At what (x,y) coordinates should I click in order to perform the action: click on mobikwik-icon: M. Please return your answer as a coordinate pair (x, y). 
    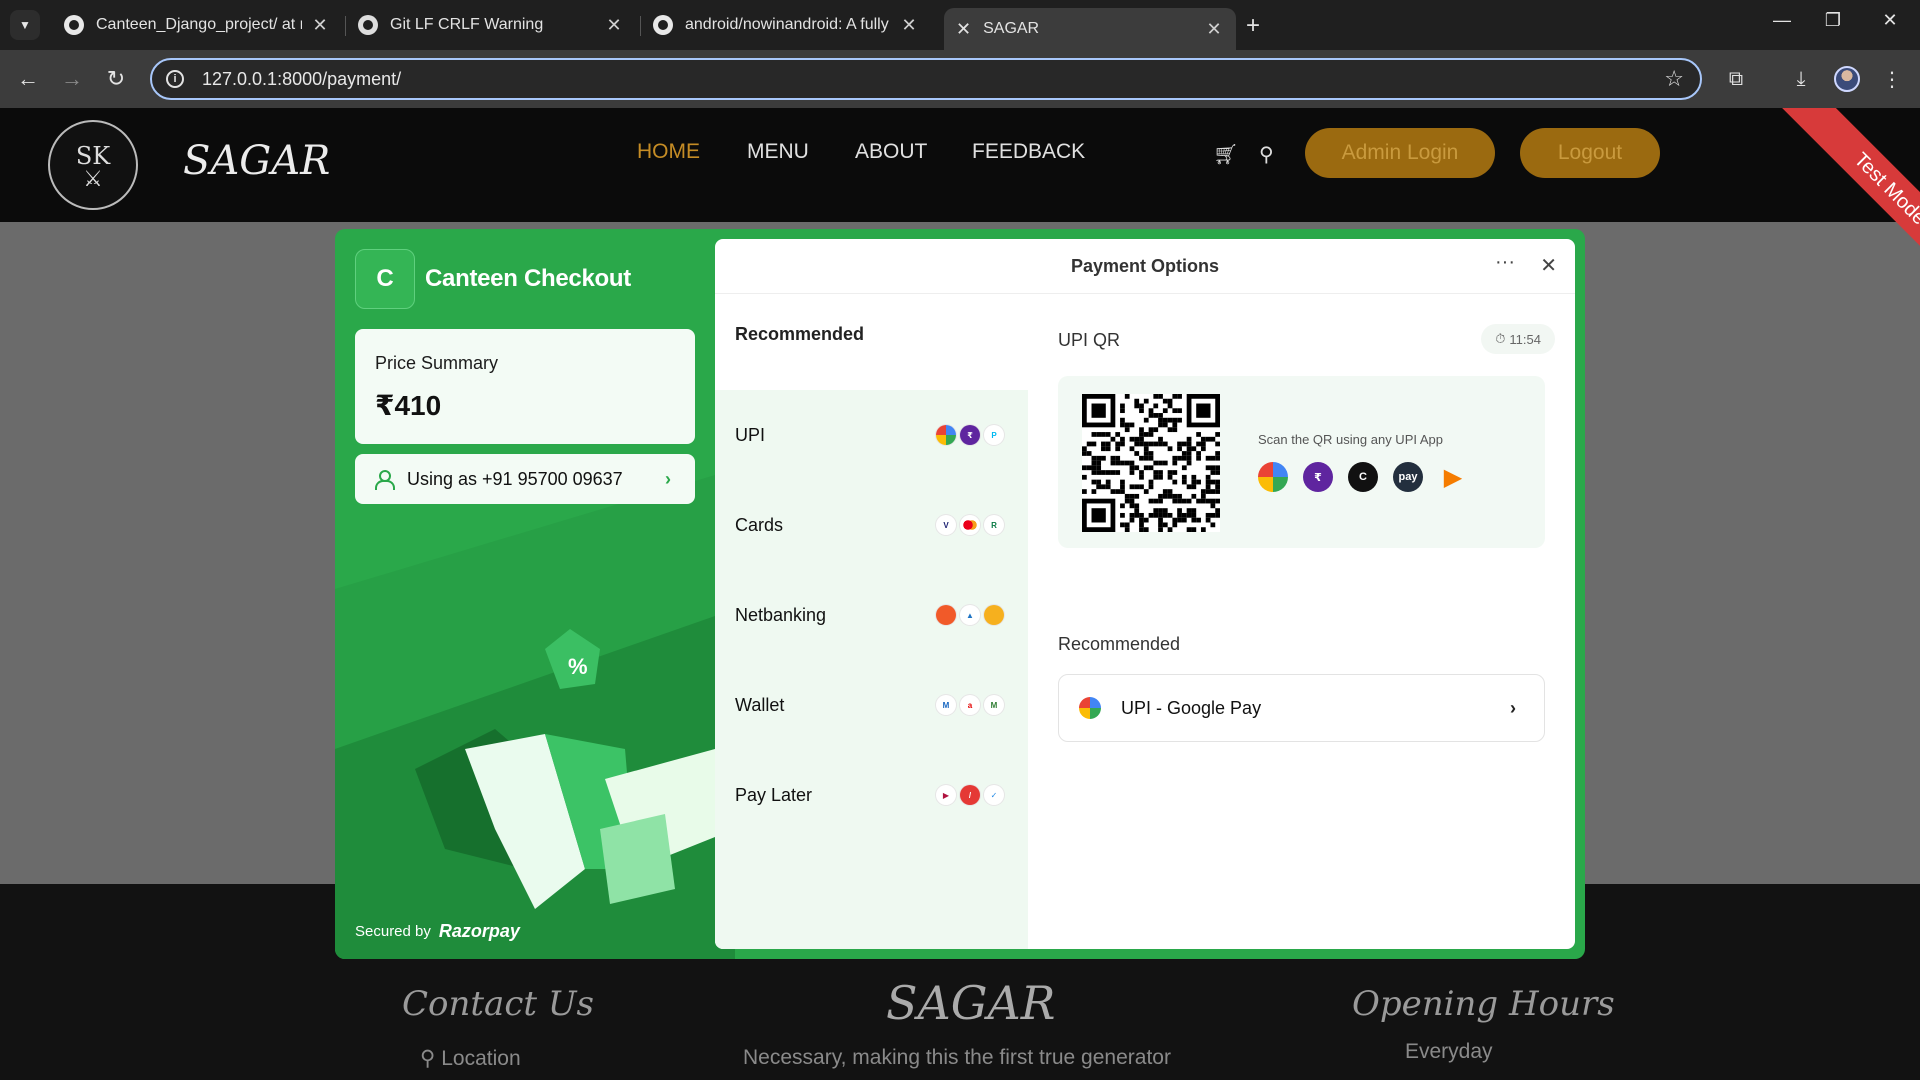
    Looking at the image, I should click on (946, 705).